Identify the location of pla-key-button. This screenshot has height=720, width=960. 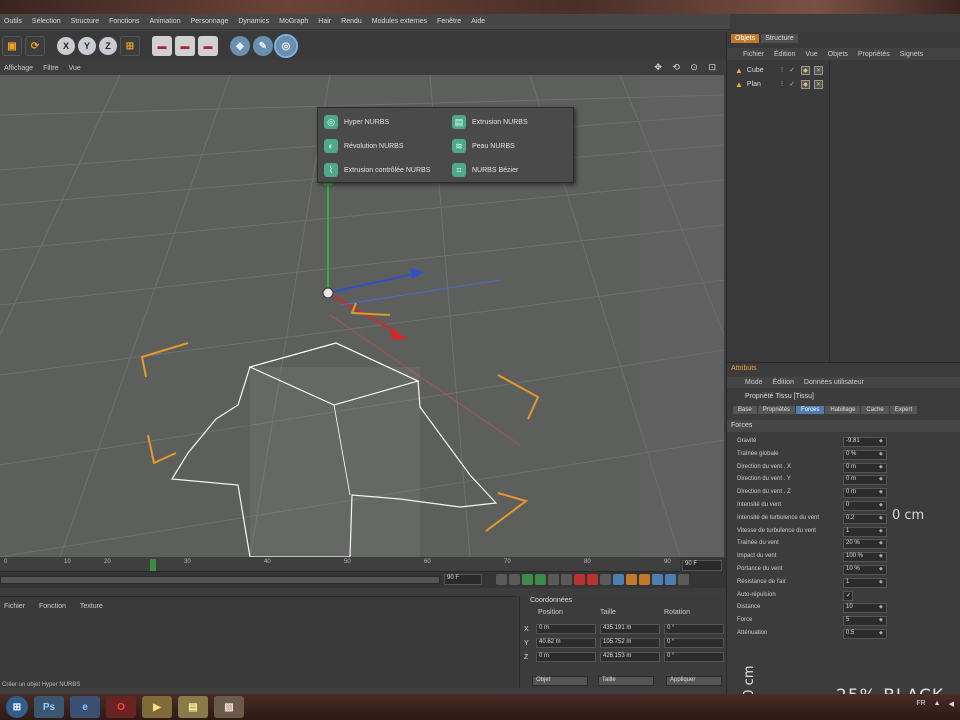
(670, 579).